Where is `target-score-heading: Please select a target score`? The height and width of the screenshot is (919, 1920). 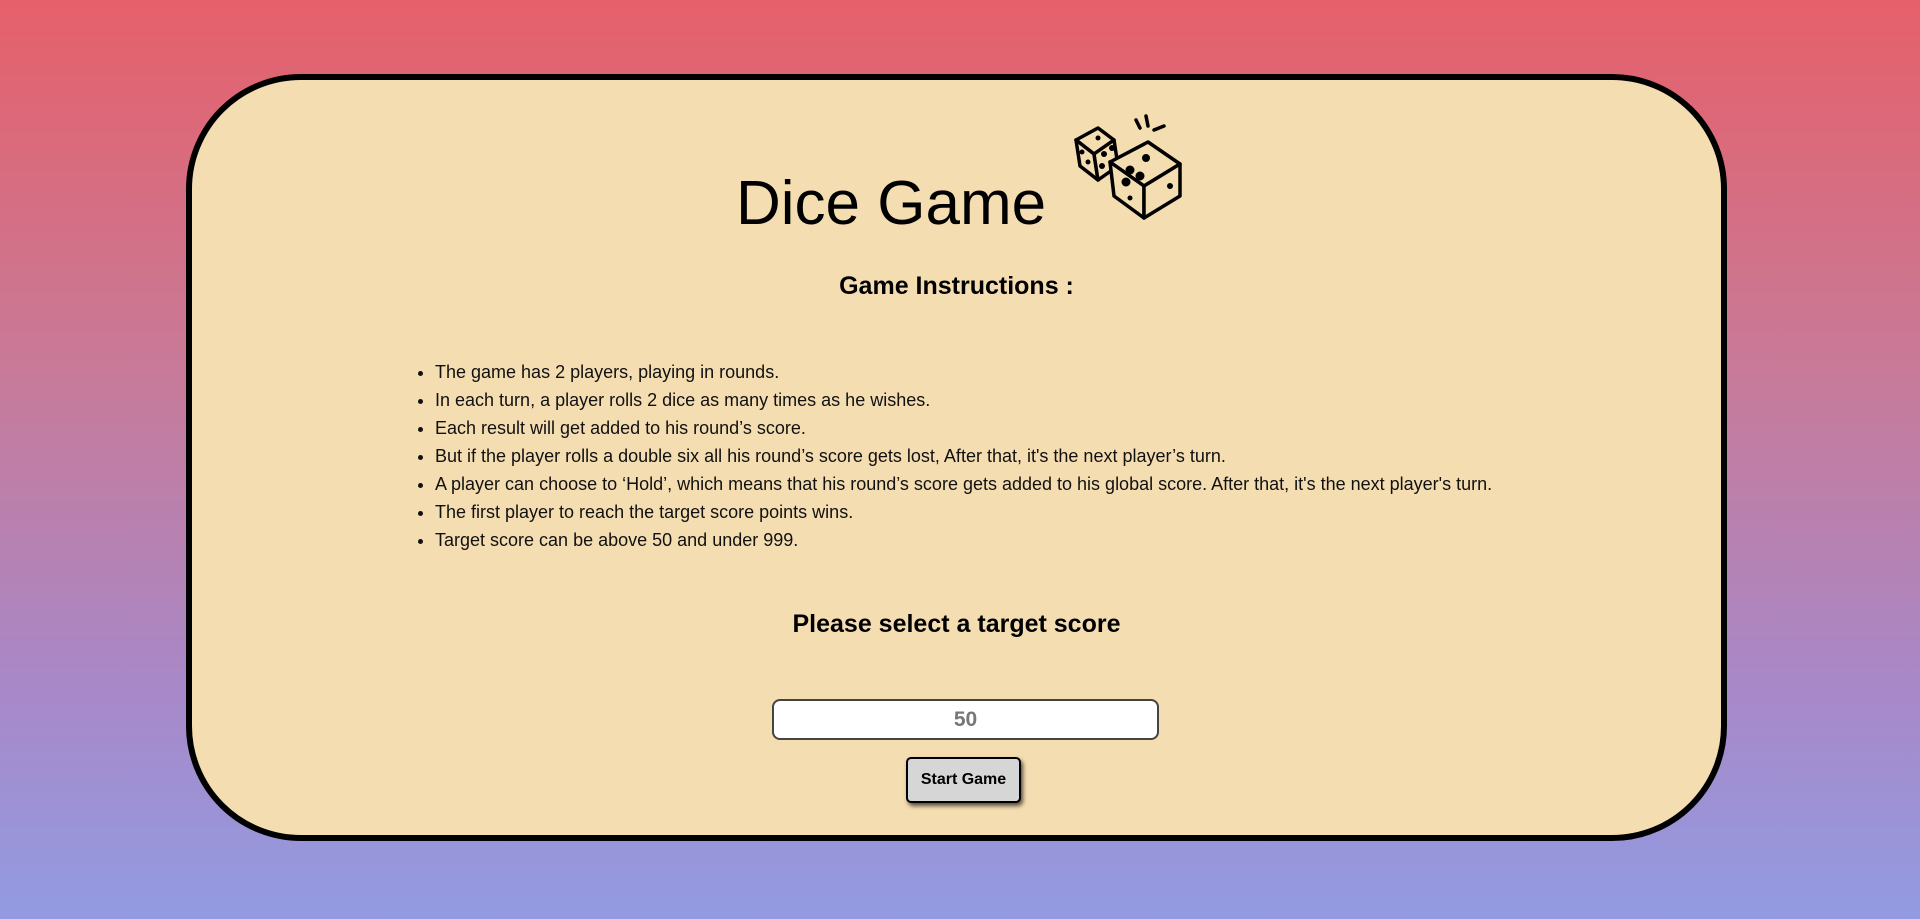
target-score-heading: Please select a target score is located at coordinates (956, 624).